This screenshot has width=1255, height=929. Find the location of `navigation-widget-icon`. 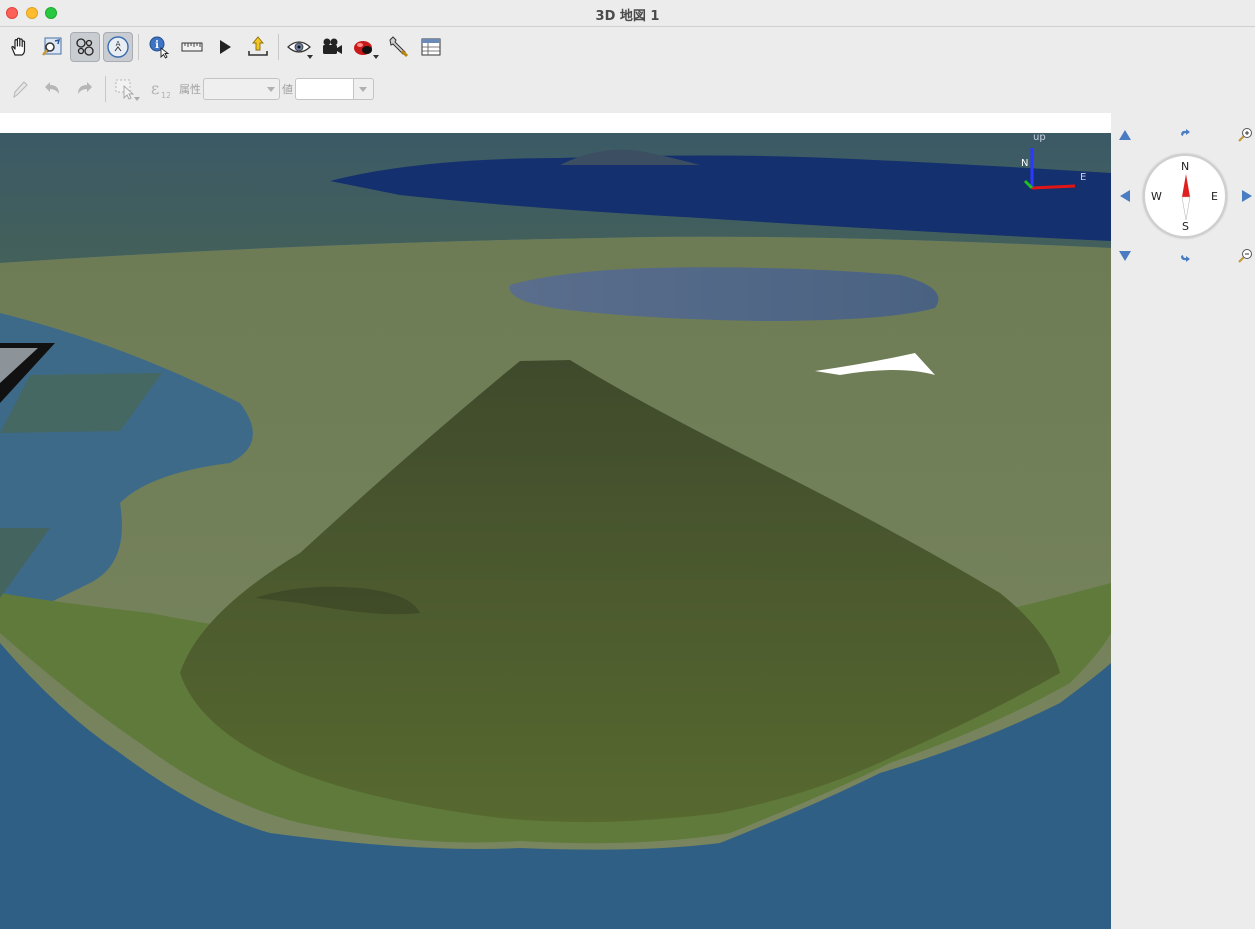

navigation-widget-icon is located at coordinates (85, 47).